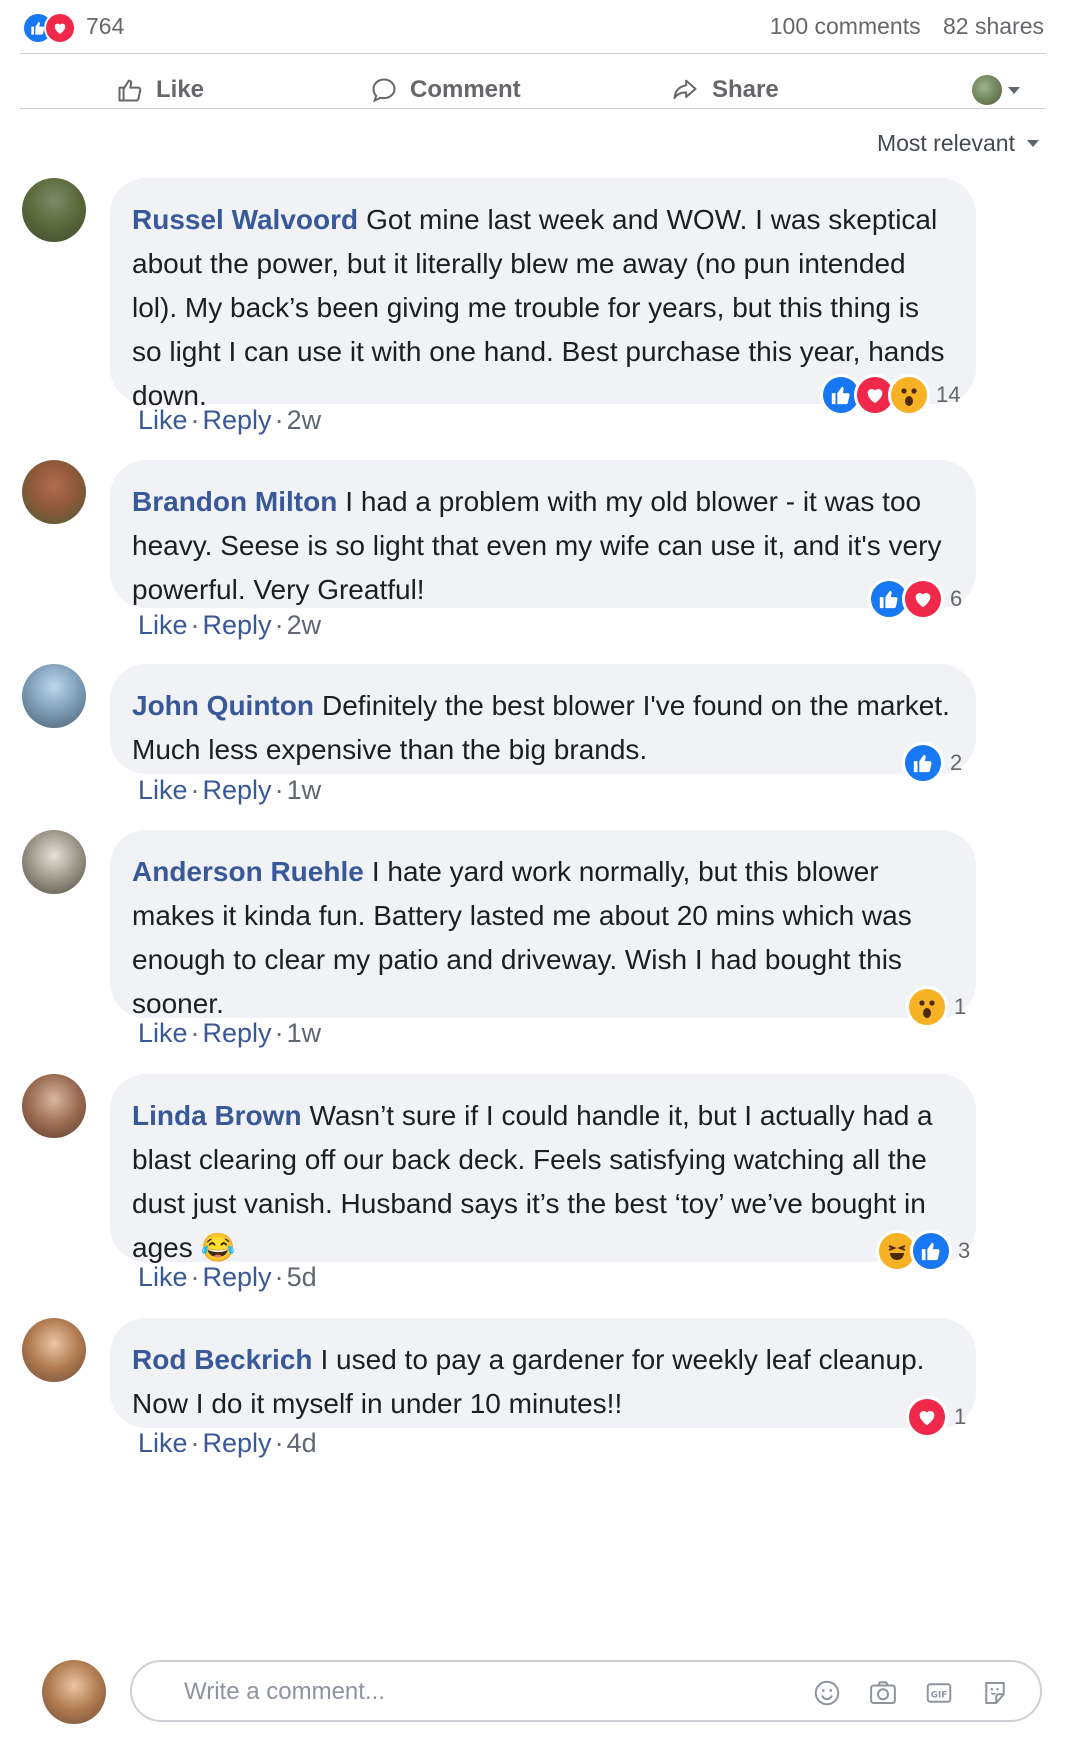 The width and height of the screenshot is (1067, 1764). I want to click on post-as-selector, so click(996, 90).